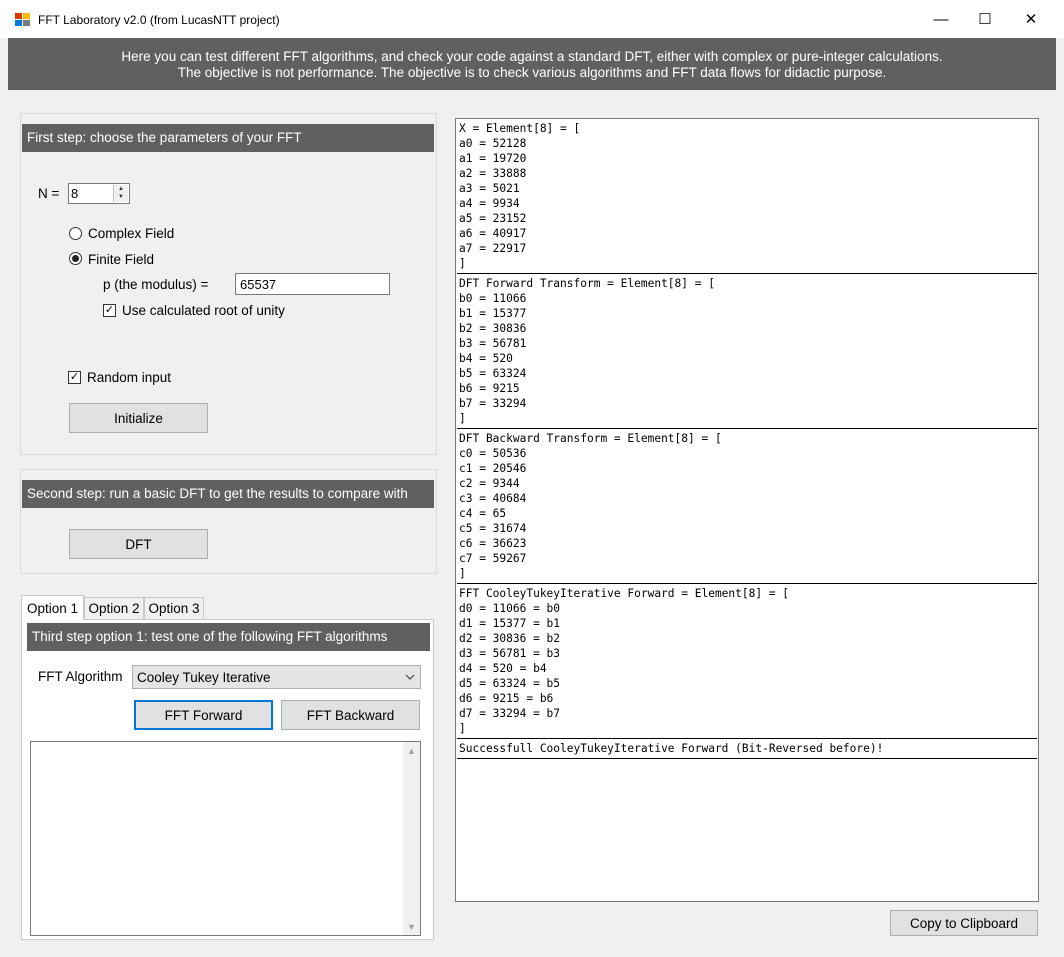 The height and width of the screenshot is (957, 1064). What do you see at coordinates (510, 608) in the screenshot?
I see `output-line: d0 = 11066 = b0` at bounding box center [510, 608].